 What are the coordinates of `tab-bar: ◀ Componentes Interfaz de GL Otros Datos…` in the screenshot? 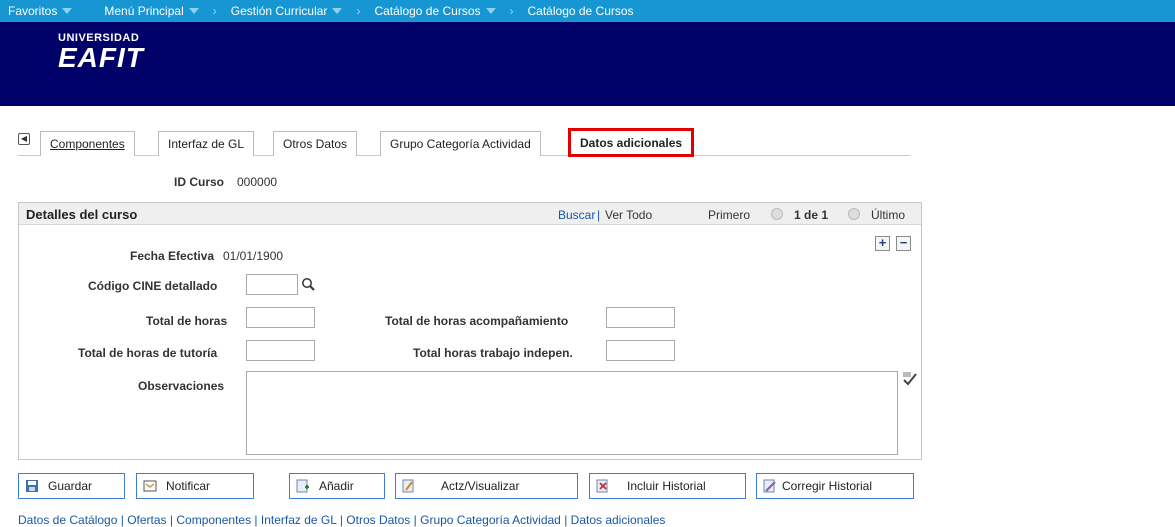 It's located at (464, 142).